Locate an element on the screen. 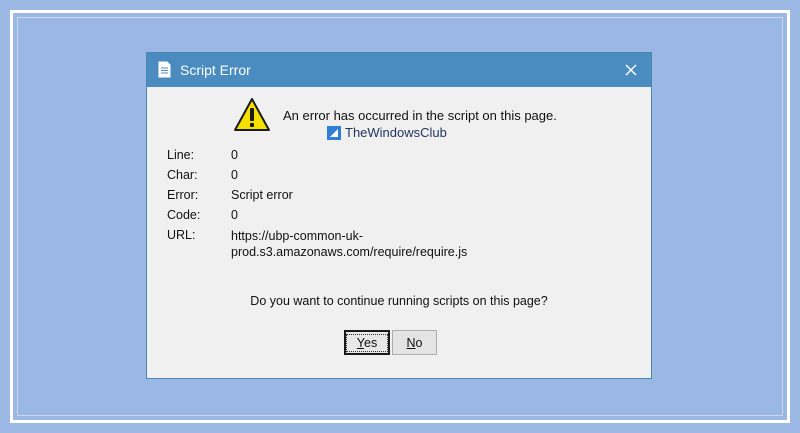 The height and width of the screenshot is (433, 800). close-button is located at coordinates (631, 70).